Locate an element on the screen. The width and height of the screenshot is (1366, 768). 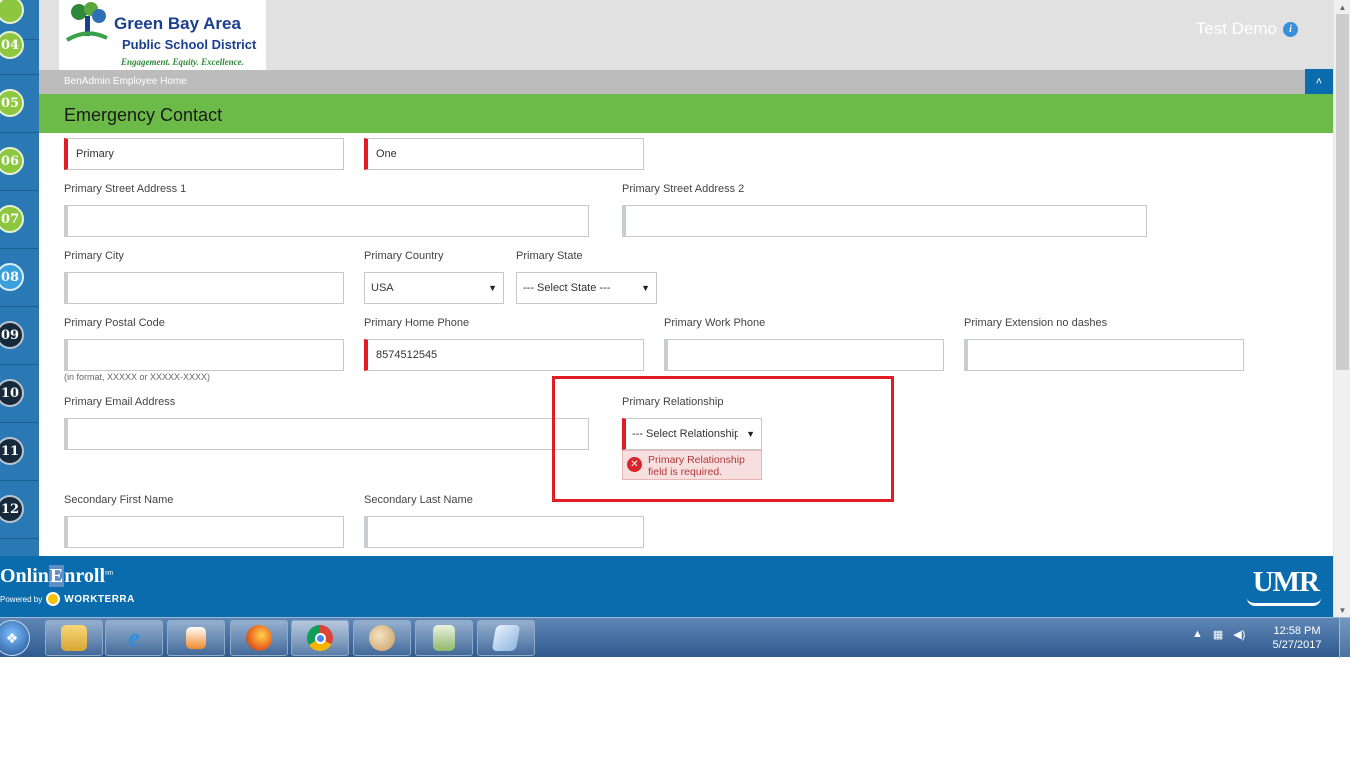
step-dot: 05 is located at coordinates (12, 103).